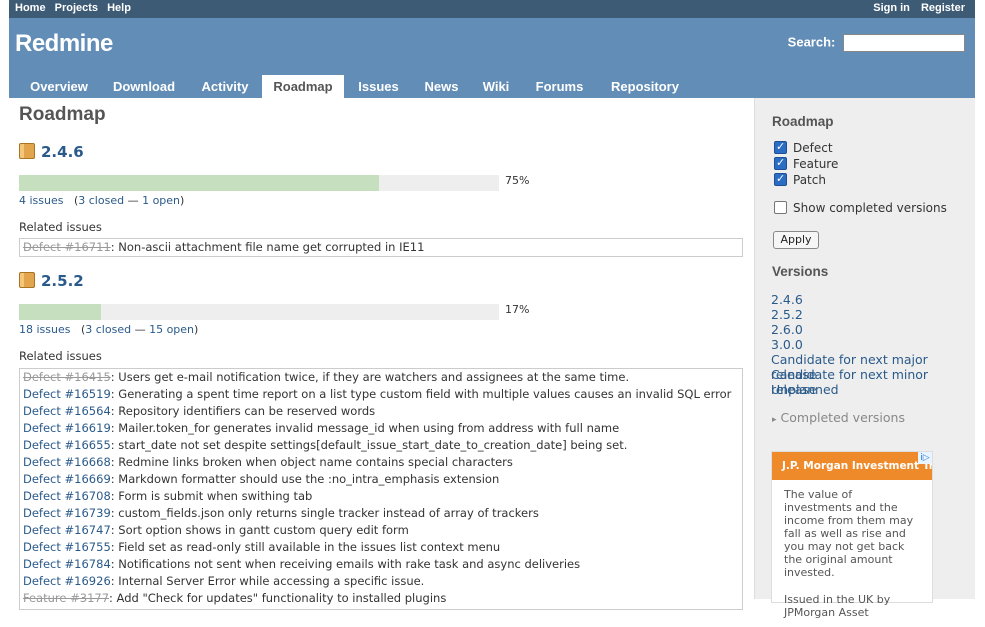  What do you see at coordinates (787, 314) in the screenshot?
I see `sidebar-version-link: 2.5.2` at bounding box center [787, 314].